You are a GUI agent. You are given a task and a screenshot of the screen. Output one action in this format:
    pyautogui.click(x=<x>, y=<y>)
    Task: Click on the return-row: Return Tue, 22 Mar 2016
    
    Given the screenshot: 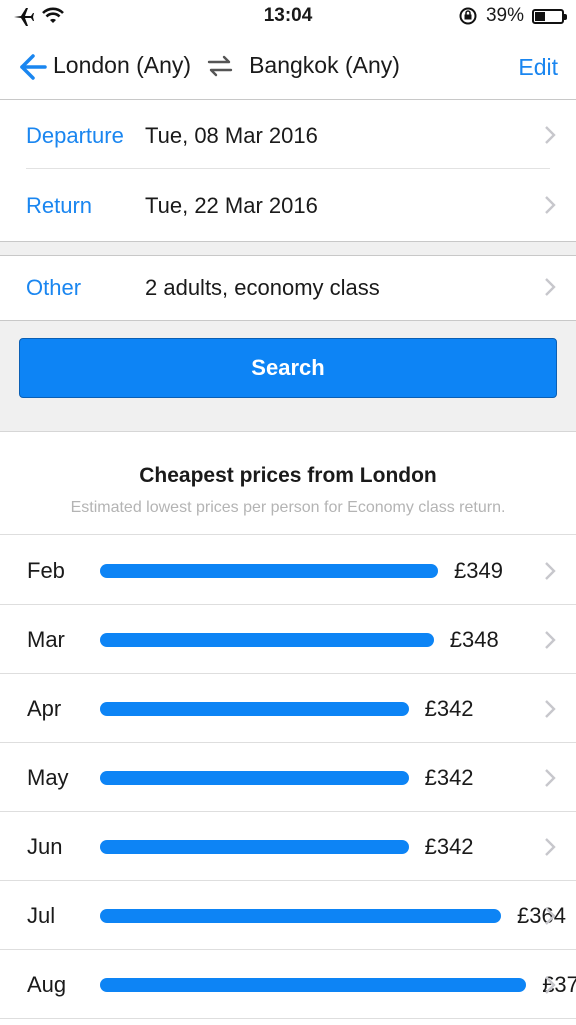 What is the action you would take?
    pyautogui.click(x=288, y=205)
    